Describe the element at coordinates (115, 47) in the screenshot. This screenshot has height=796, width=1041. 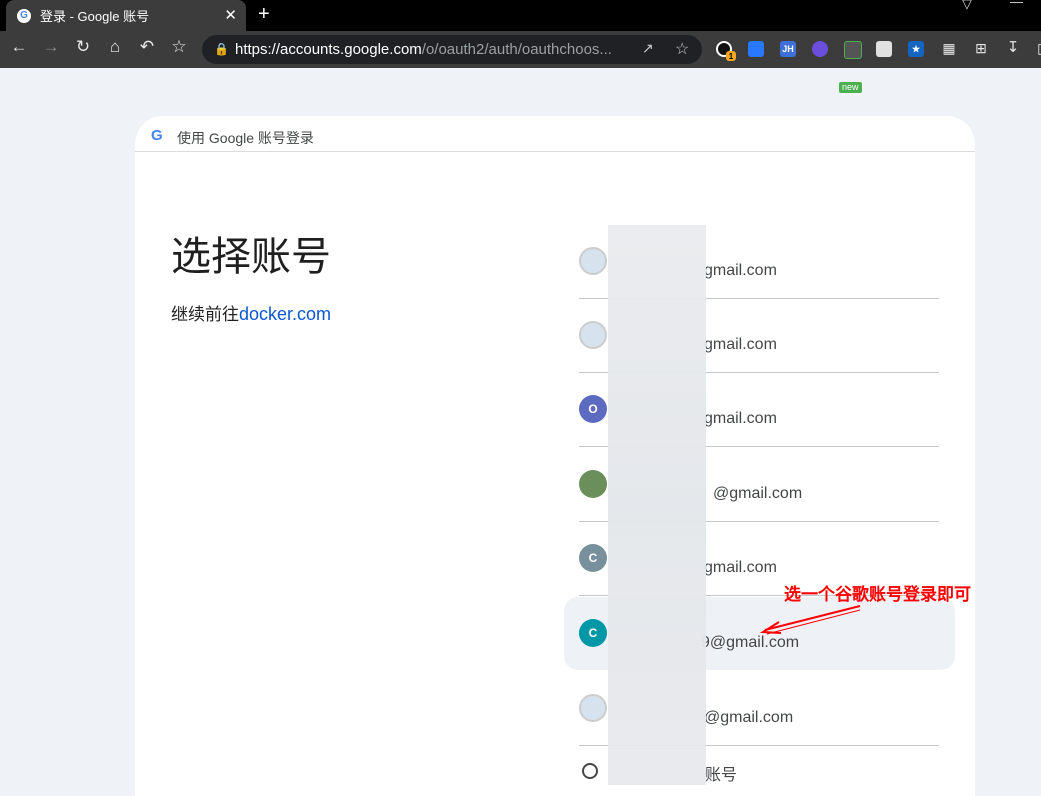
I see `home-icon: ⌂` at that location.